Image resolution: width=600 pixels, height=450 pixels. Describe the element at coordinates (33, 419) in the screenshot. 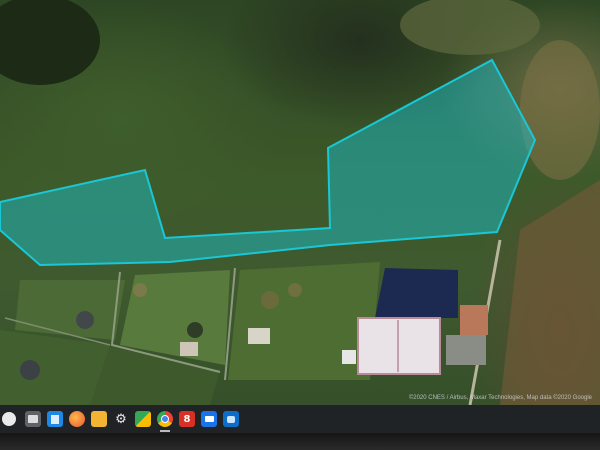

I see `files-app-icon` at that location.